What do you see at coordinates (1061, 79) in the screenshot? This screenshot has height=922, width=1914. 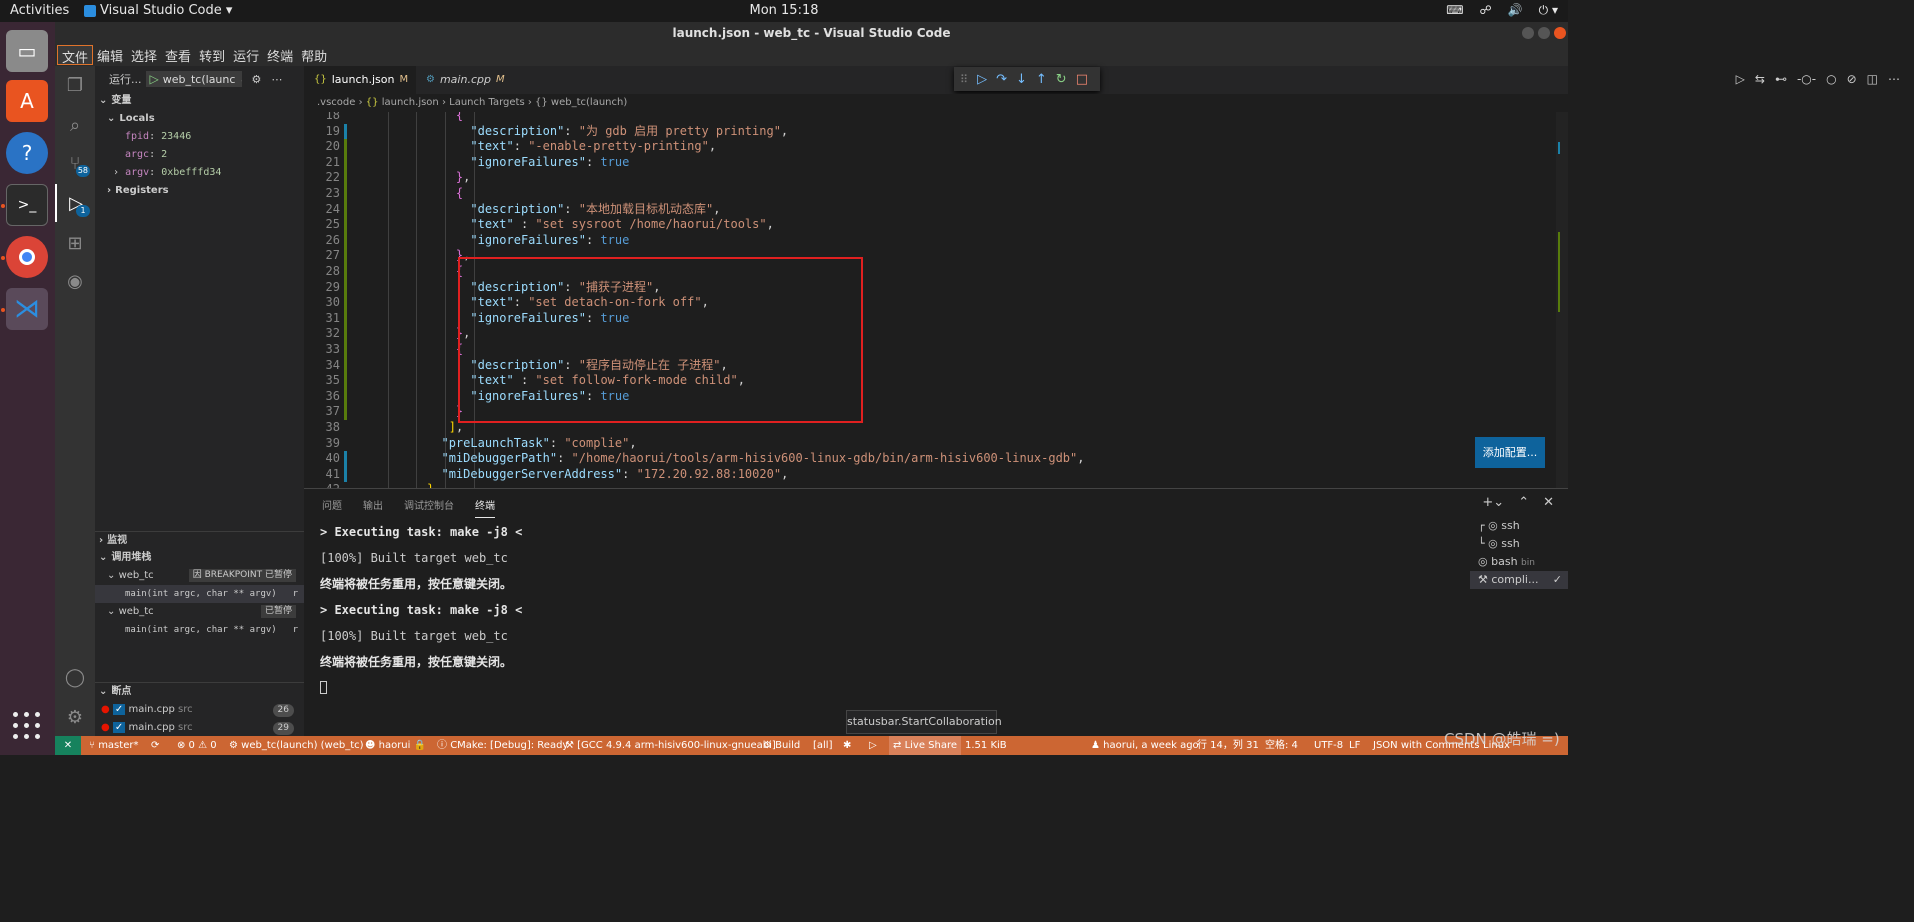 I see `restart-icon: ↻` at bounding box center [1061, 79].